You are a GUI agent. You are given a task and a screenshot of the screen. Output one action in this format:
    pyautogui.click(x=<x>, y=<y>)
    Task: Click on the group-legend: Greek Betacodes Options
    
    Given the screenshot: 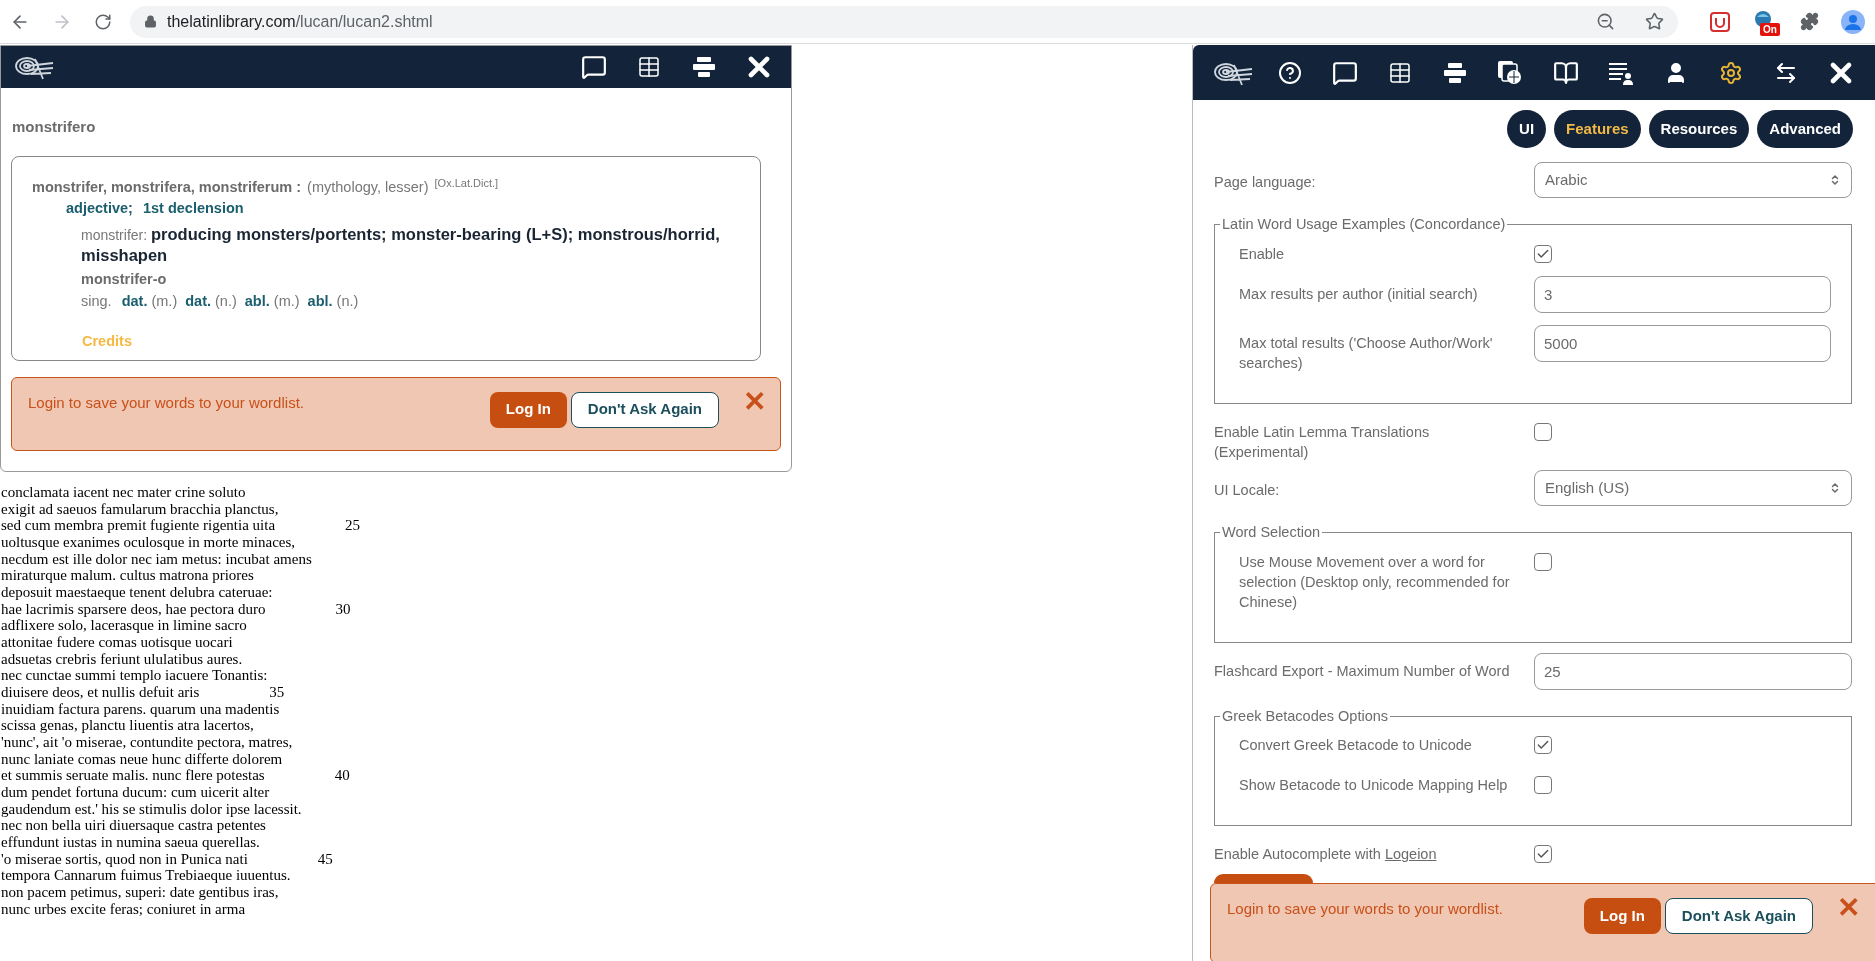 What is the action you would take?
    pyautogui.click(x=1305, y=716)
    